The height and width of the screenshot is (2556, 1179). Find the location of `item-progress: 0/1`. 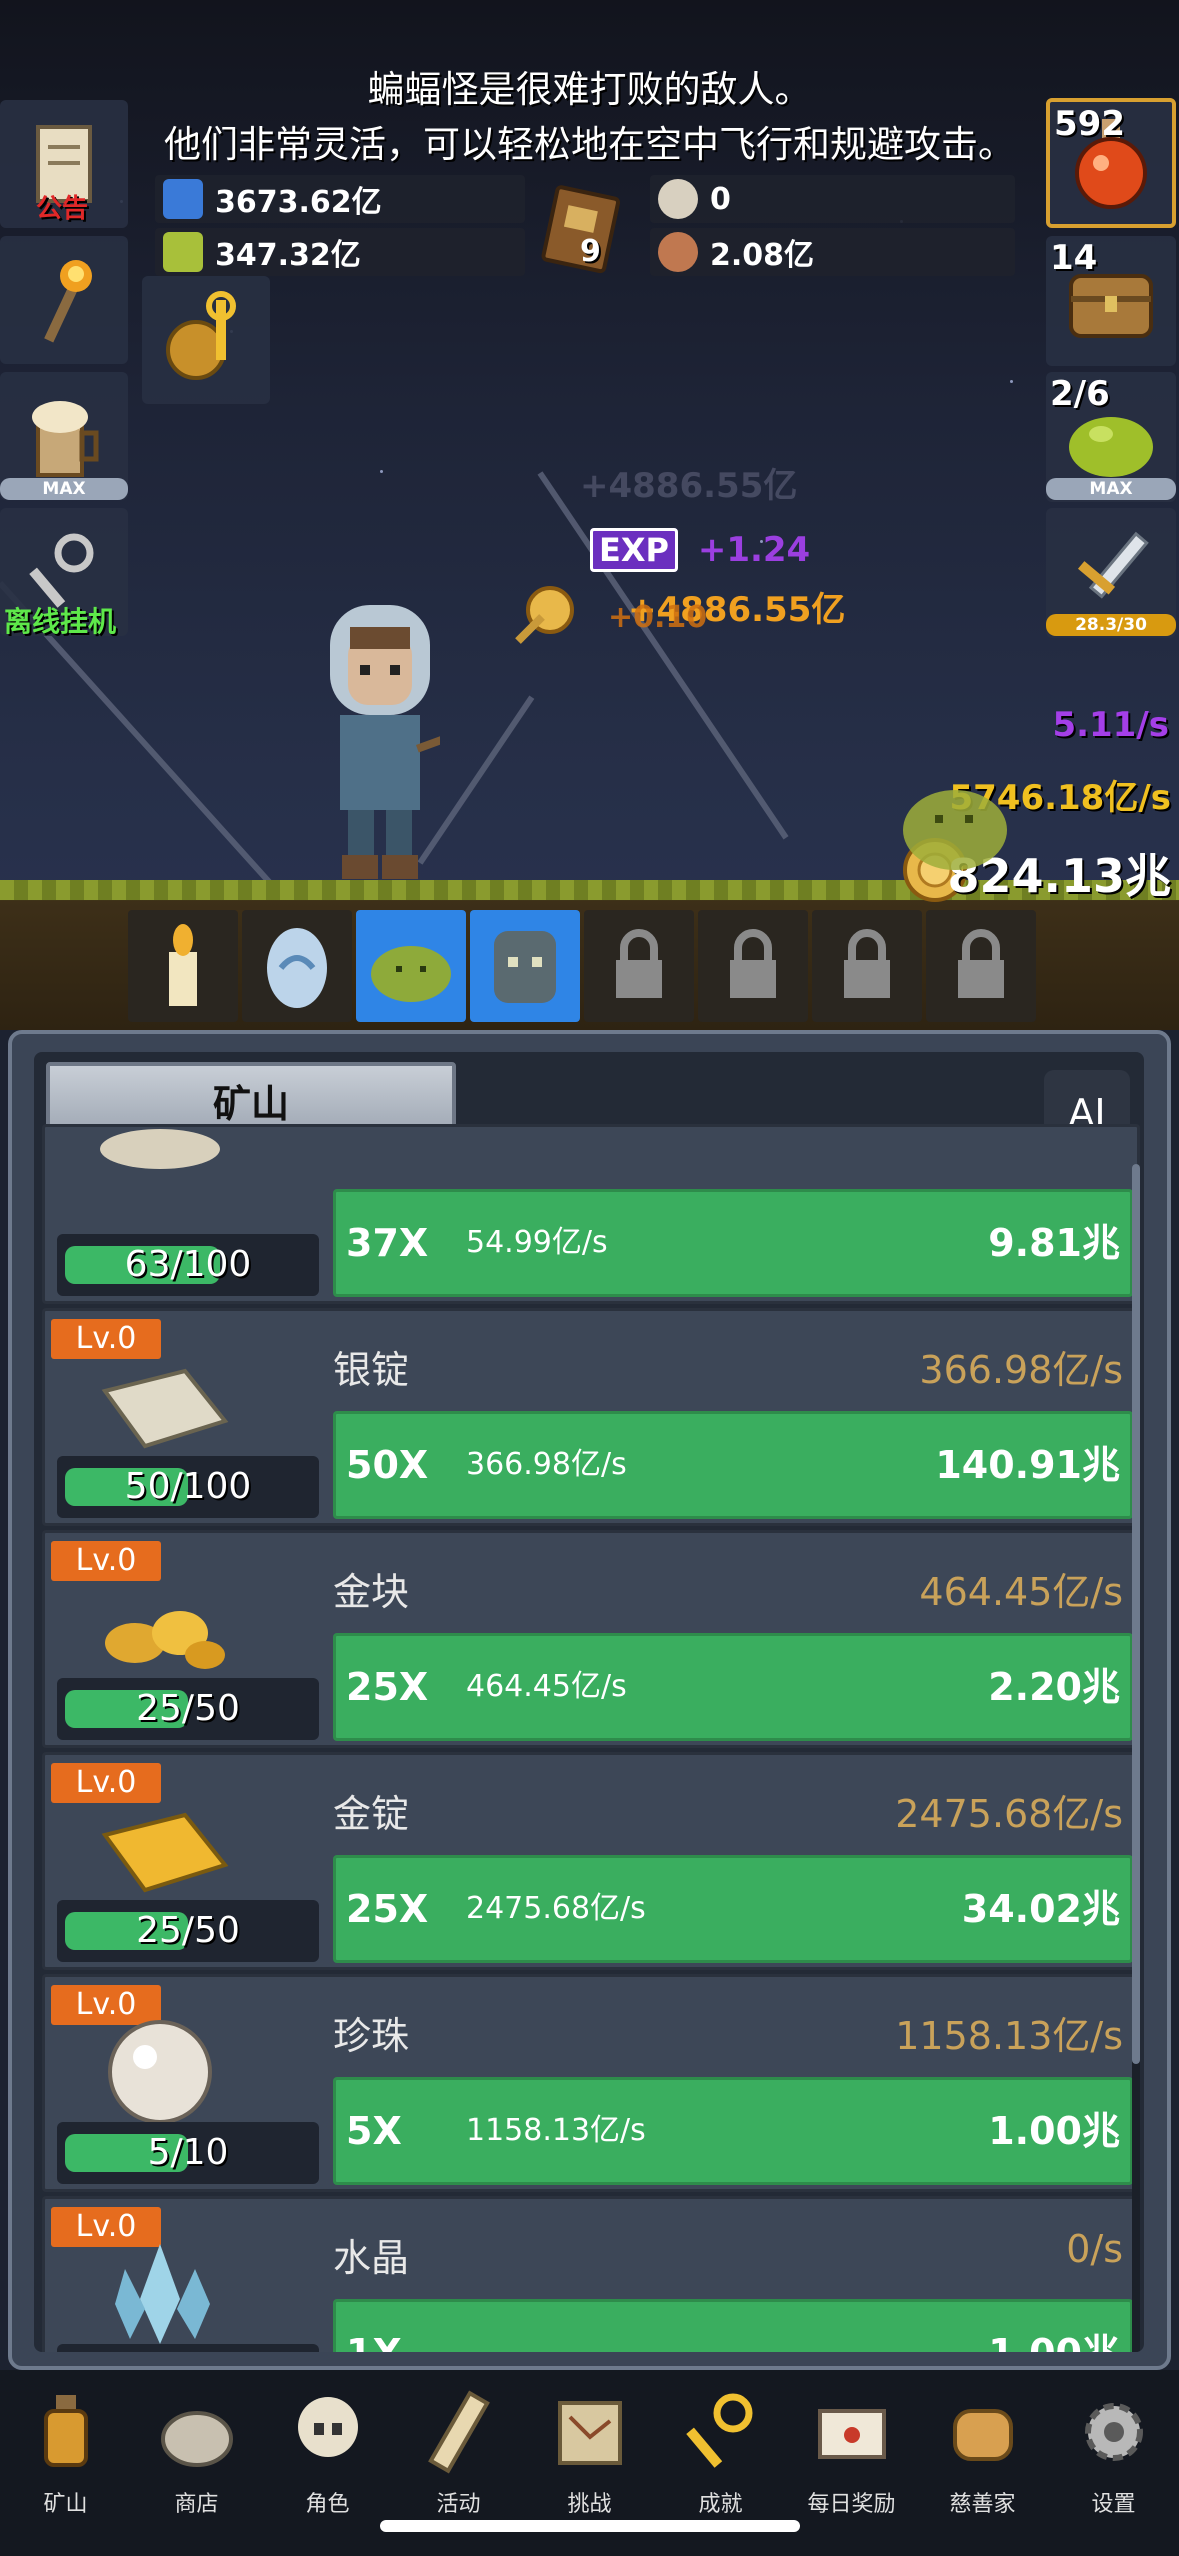

item-progress: 0/1 is located at coordinates (188, 2348).